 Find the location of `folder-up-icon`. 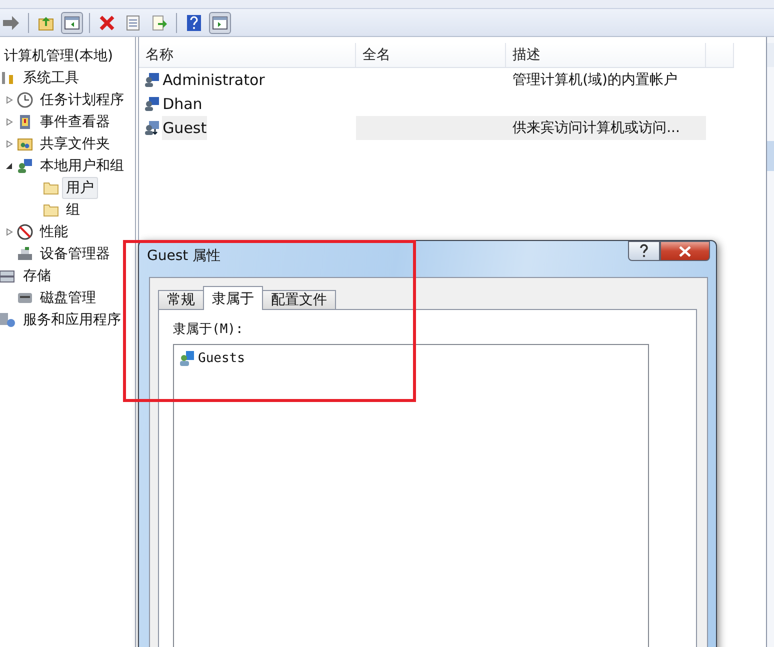

folder-up-icon is located at coordinates (46, 22).